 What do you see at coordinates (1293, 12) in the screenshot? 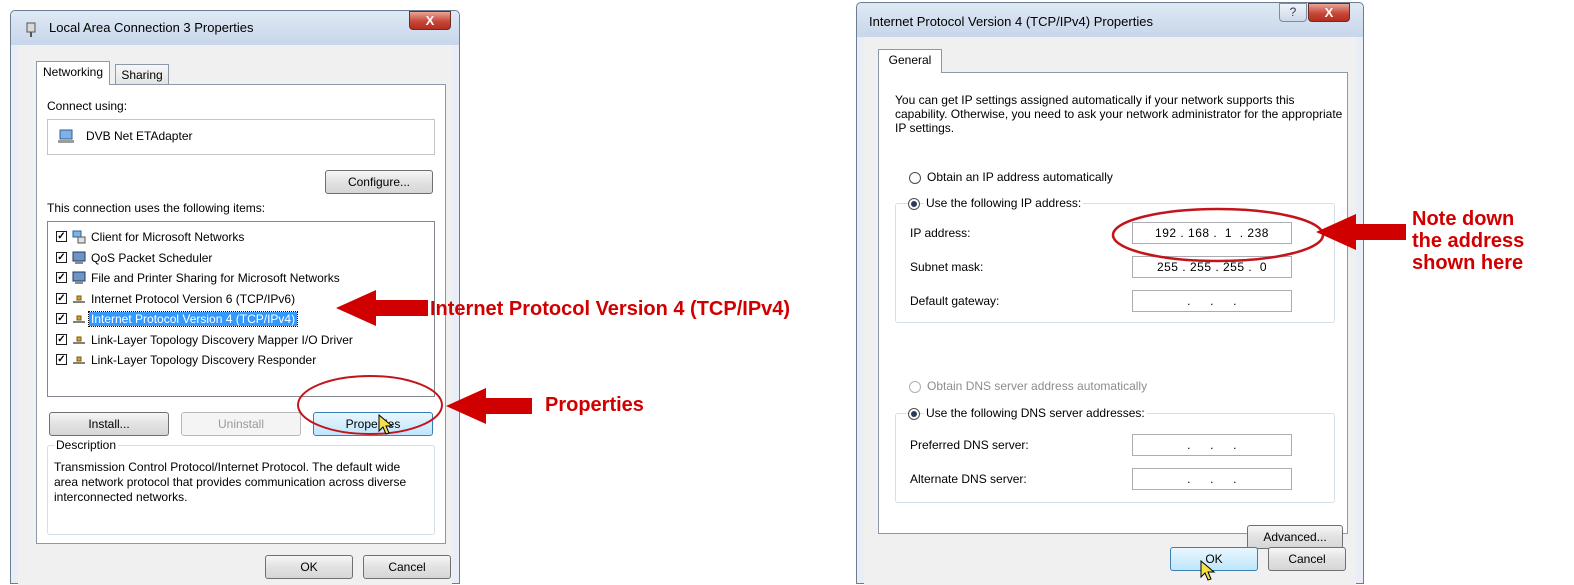
I see `help-button: ?` at bounding box center [1293, 12].